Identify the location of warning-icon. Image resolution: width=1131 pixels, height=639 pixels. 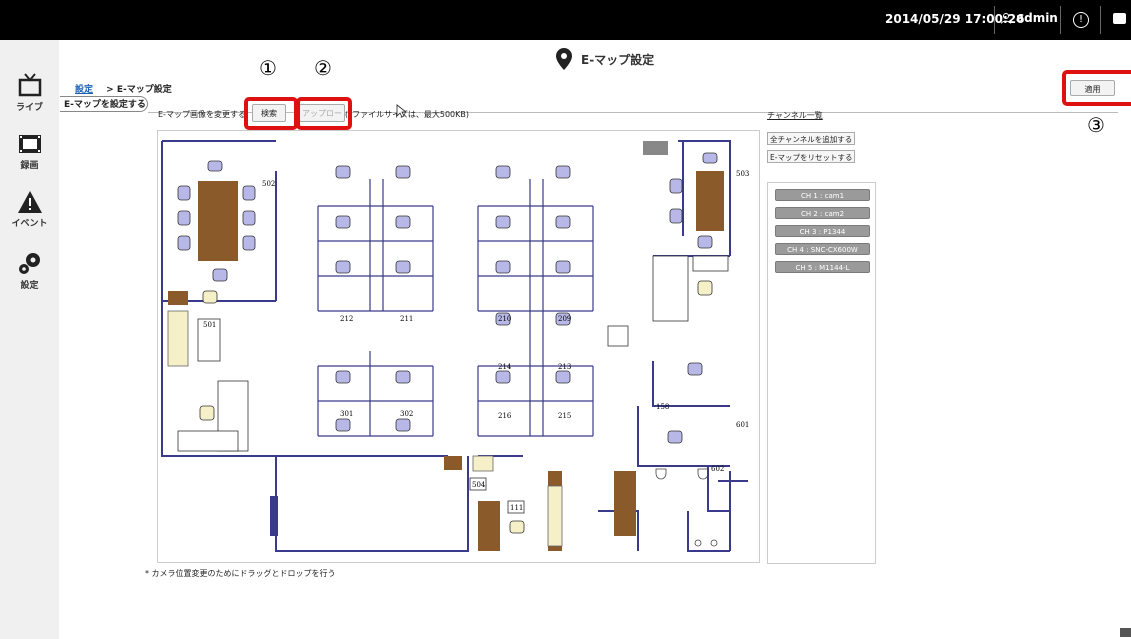
(29, 202).